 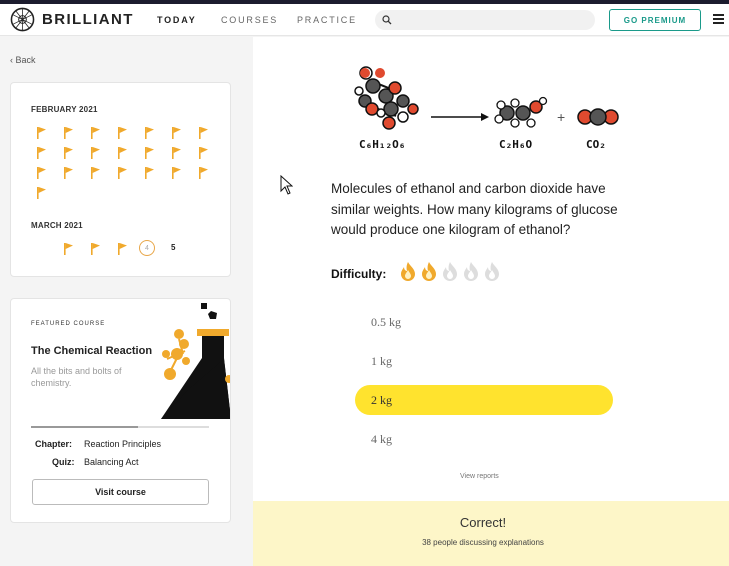 What do you see at coordinates (84, 427) in the screenshot?
I see `course-progress-fill` at bounding box center [84, 427].